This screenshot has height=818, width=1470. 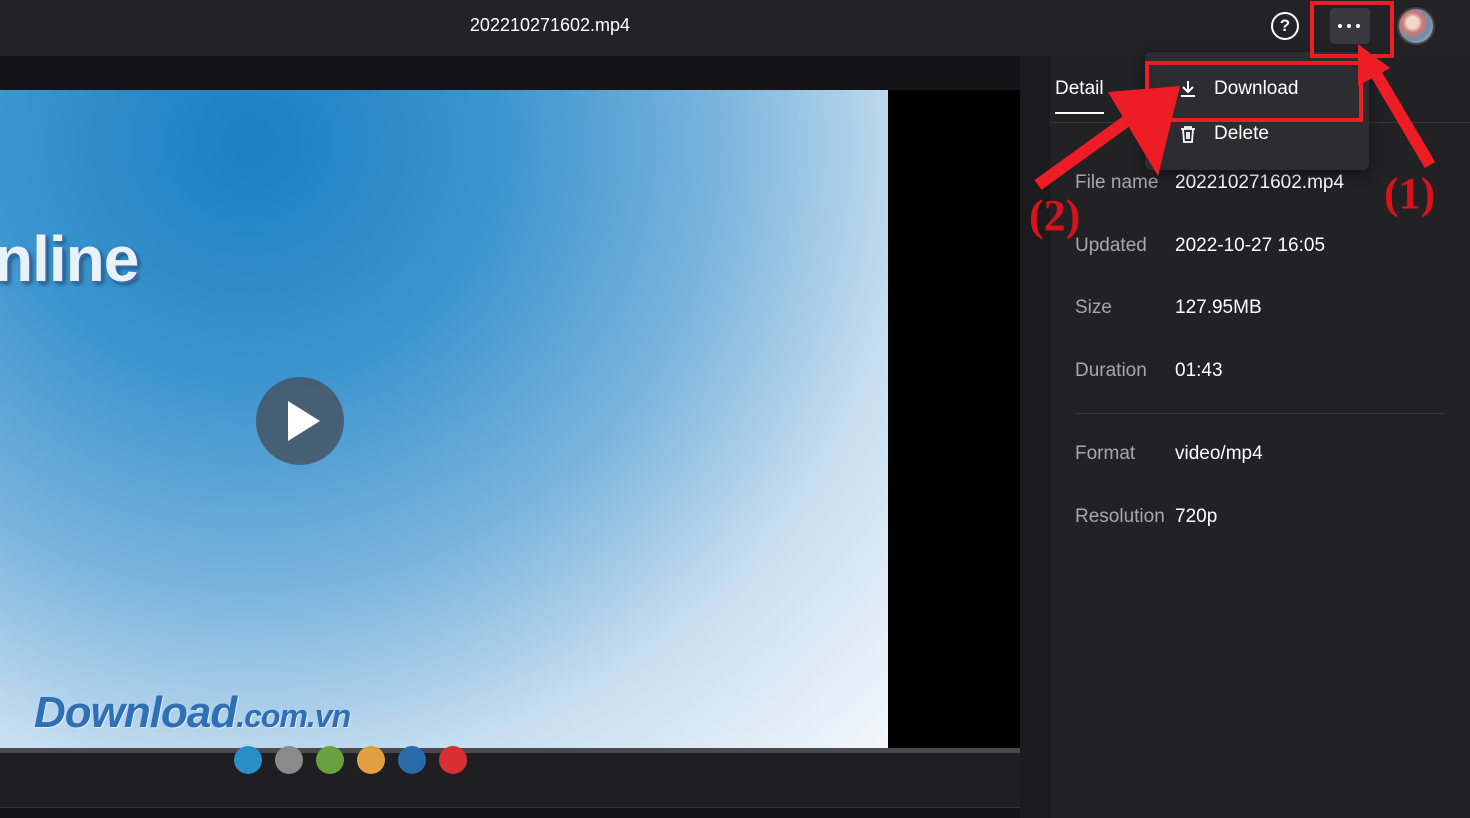 I want to click on annotation-step-1: (1), so click(x=1410, y=193).